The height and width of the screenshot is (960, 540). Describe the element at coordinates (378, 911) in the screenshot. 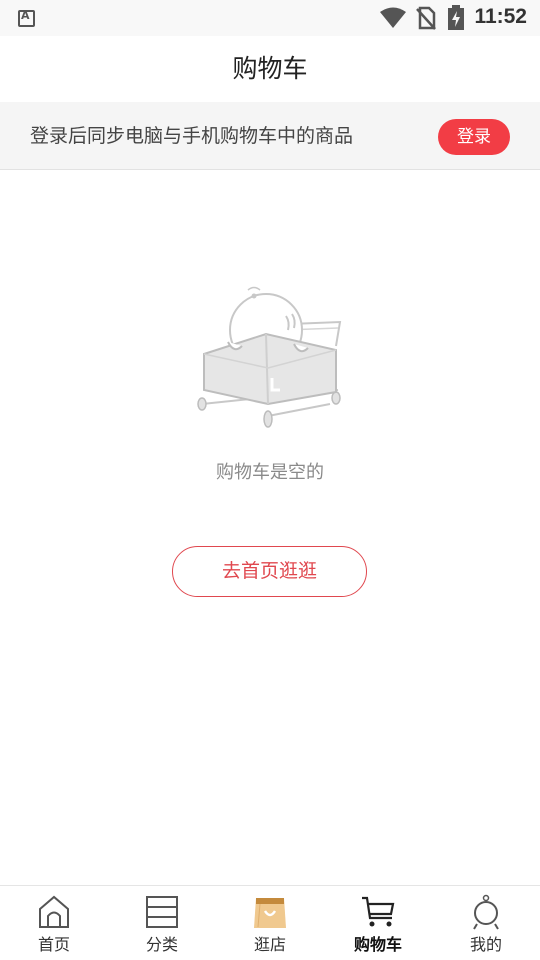

I see `cart-icon` at that location.